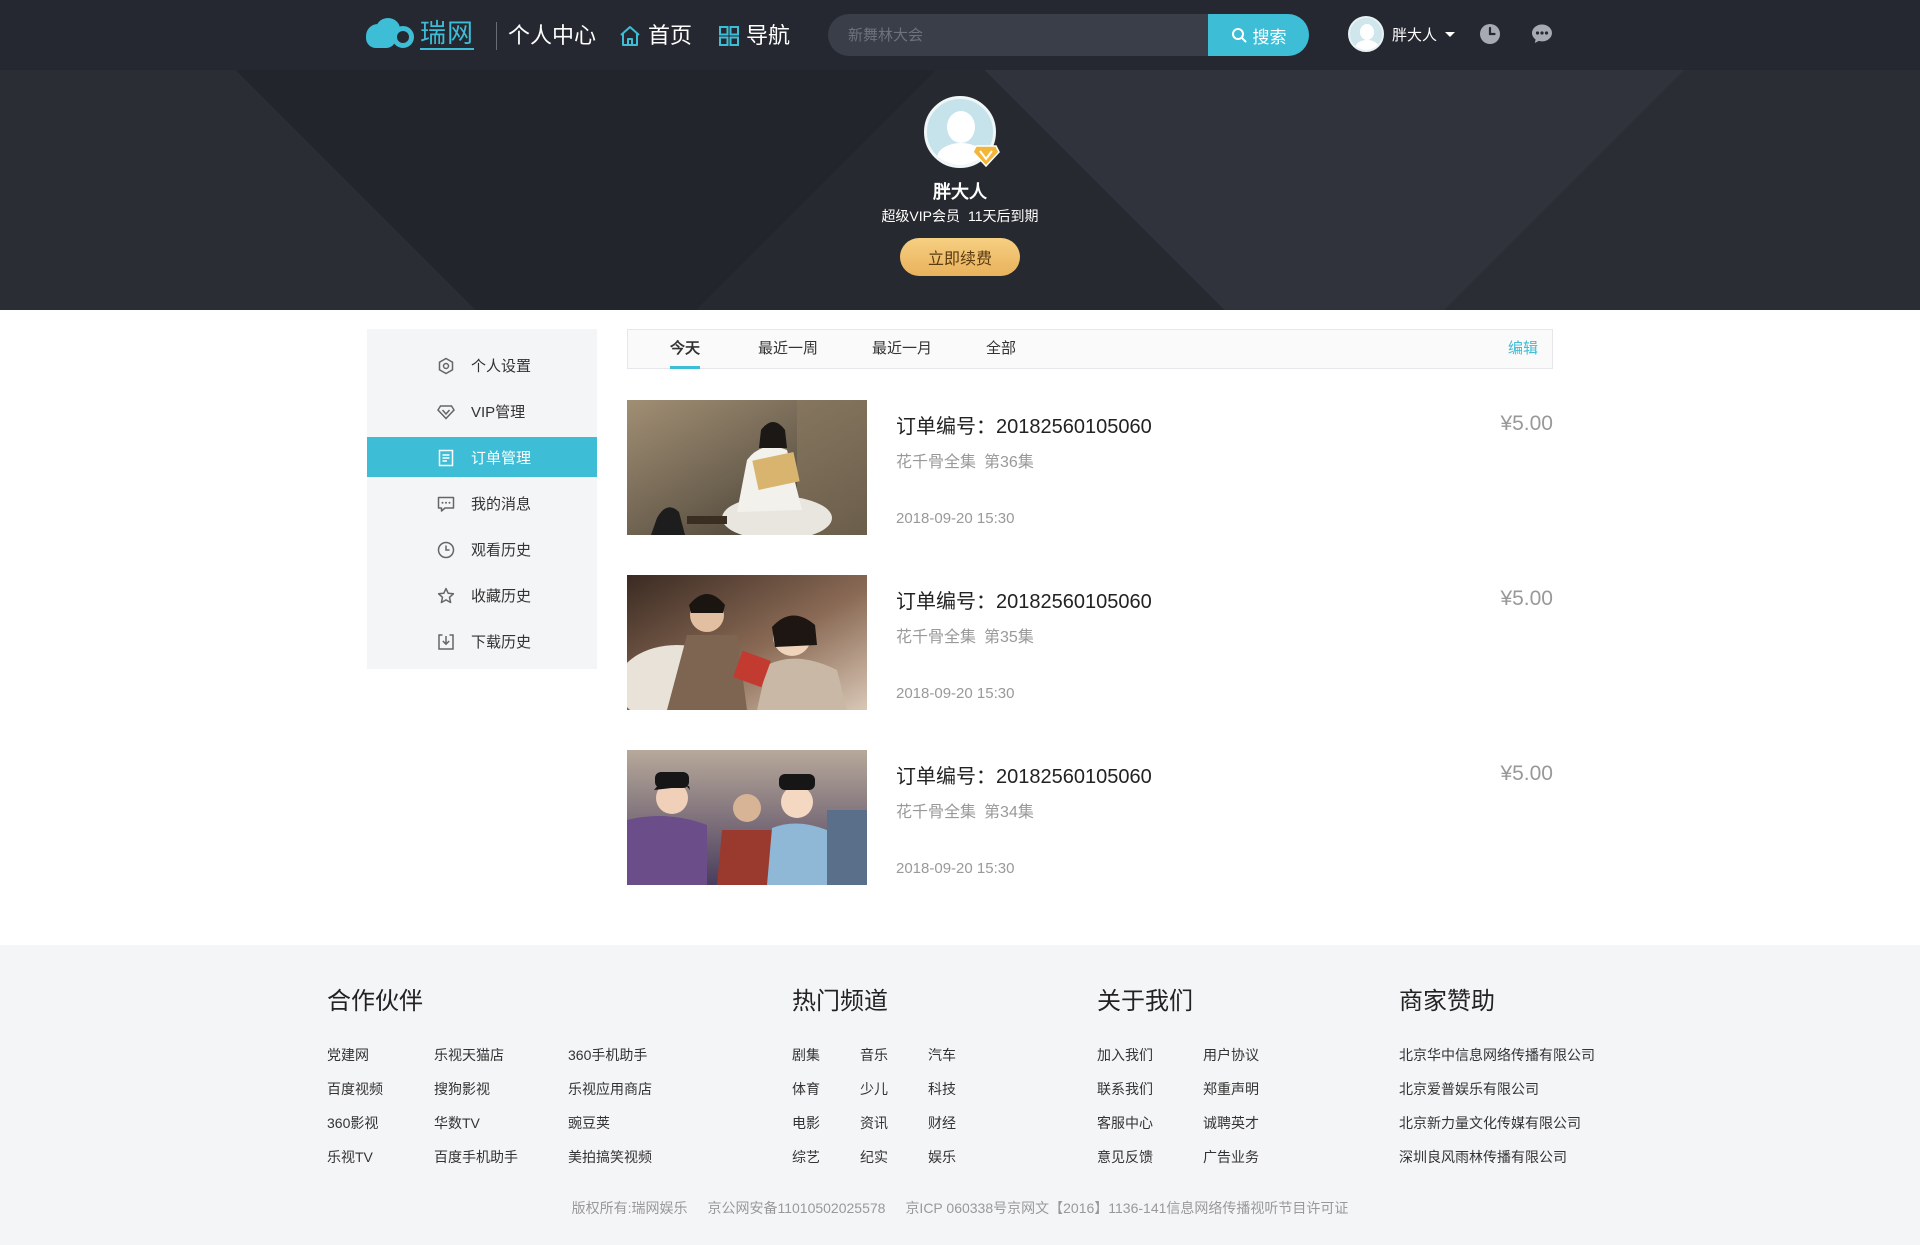  I want to click on chevron-down-icon, so click(1450, 34).